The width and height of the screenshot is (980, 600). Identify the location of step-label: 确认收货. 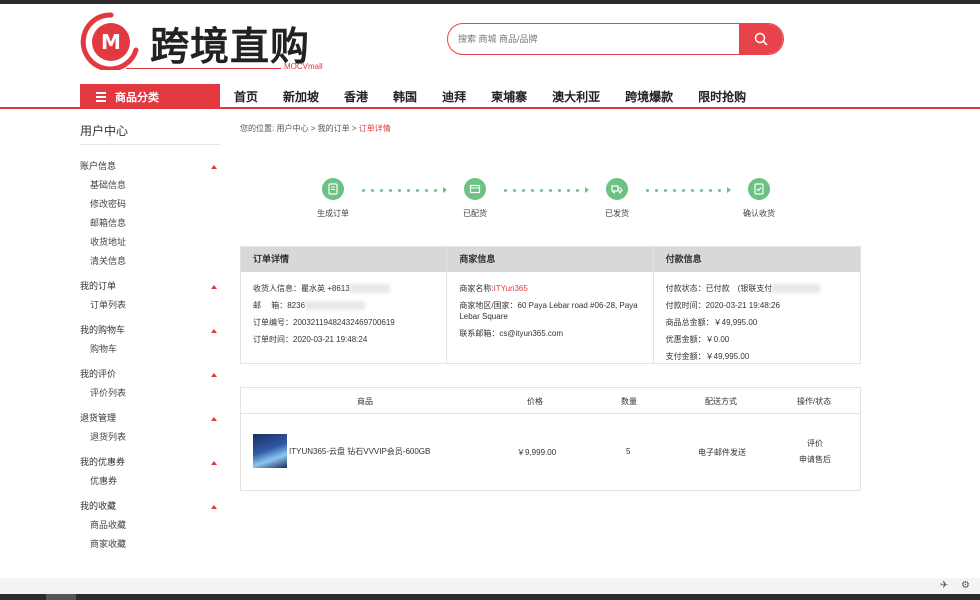
(759, 213).